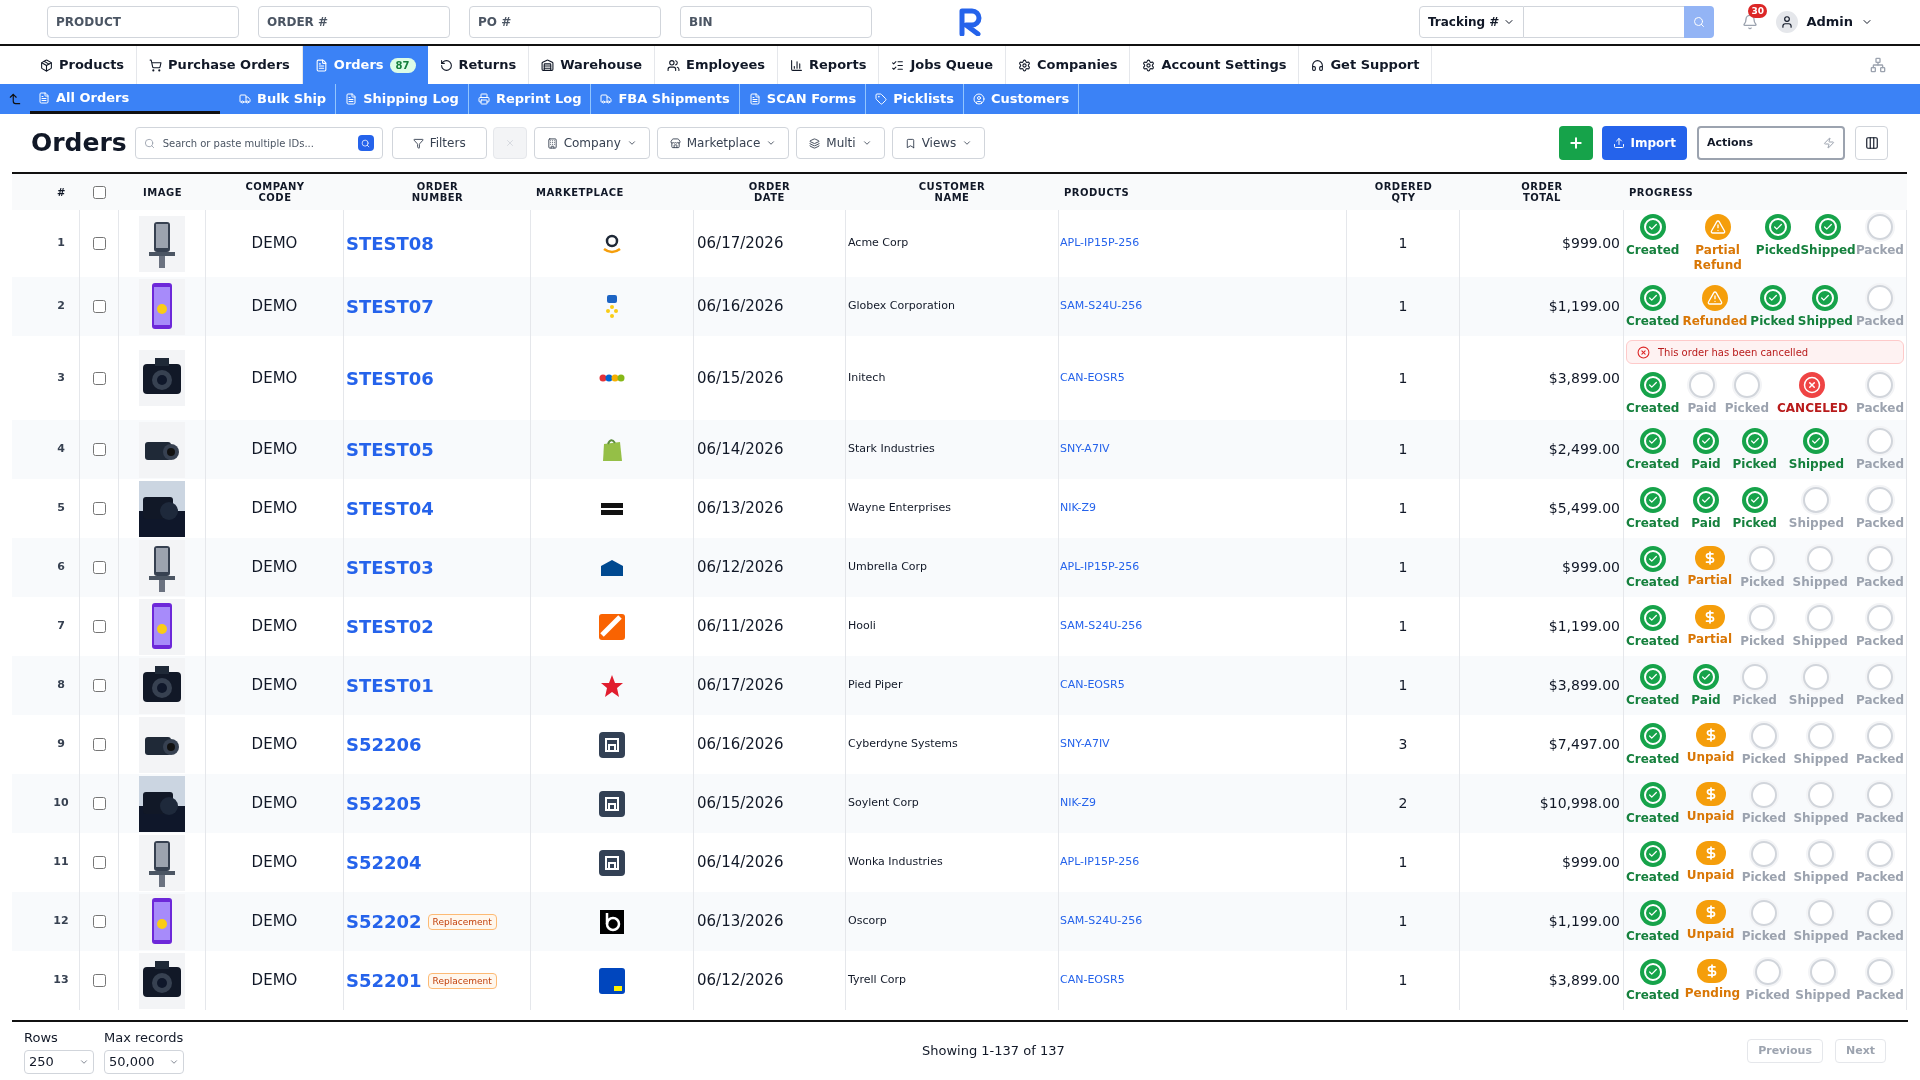 This screenshot has width=1920, height=1080. Describe the element at coordinates (1318, 65) in the screenshot. I see `headphones-icon` at that location.